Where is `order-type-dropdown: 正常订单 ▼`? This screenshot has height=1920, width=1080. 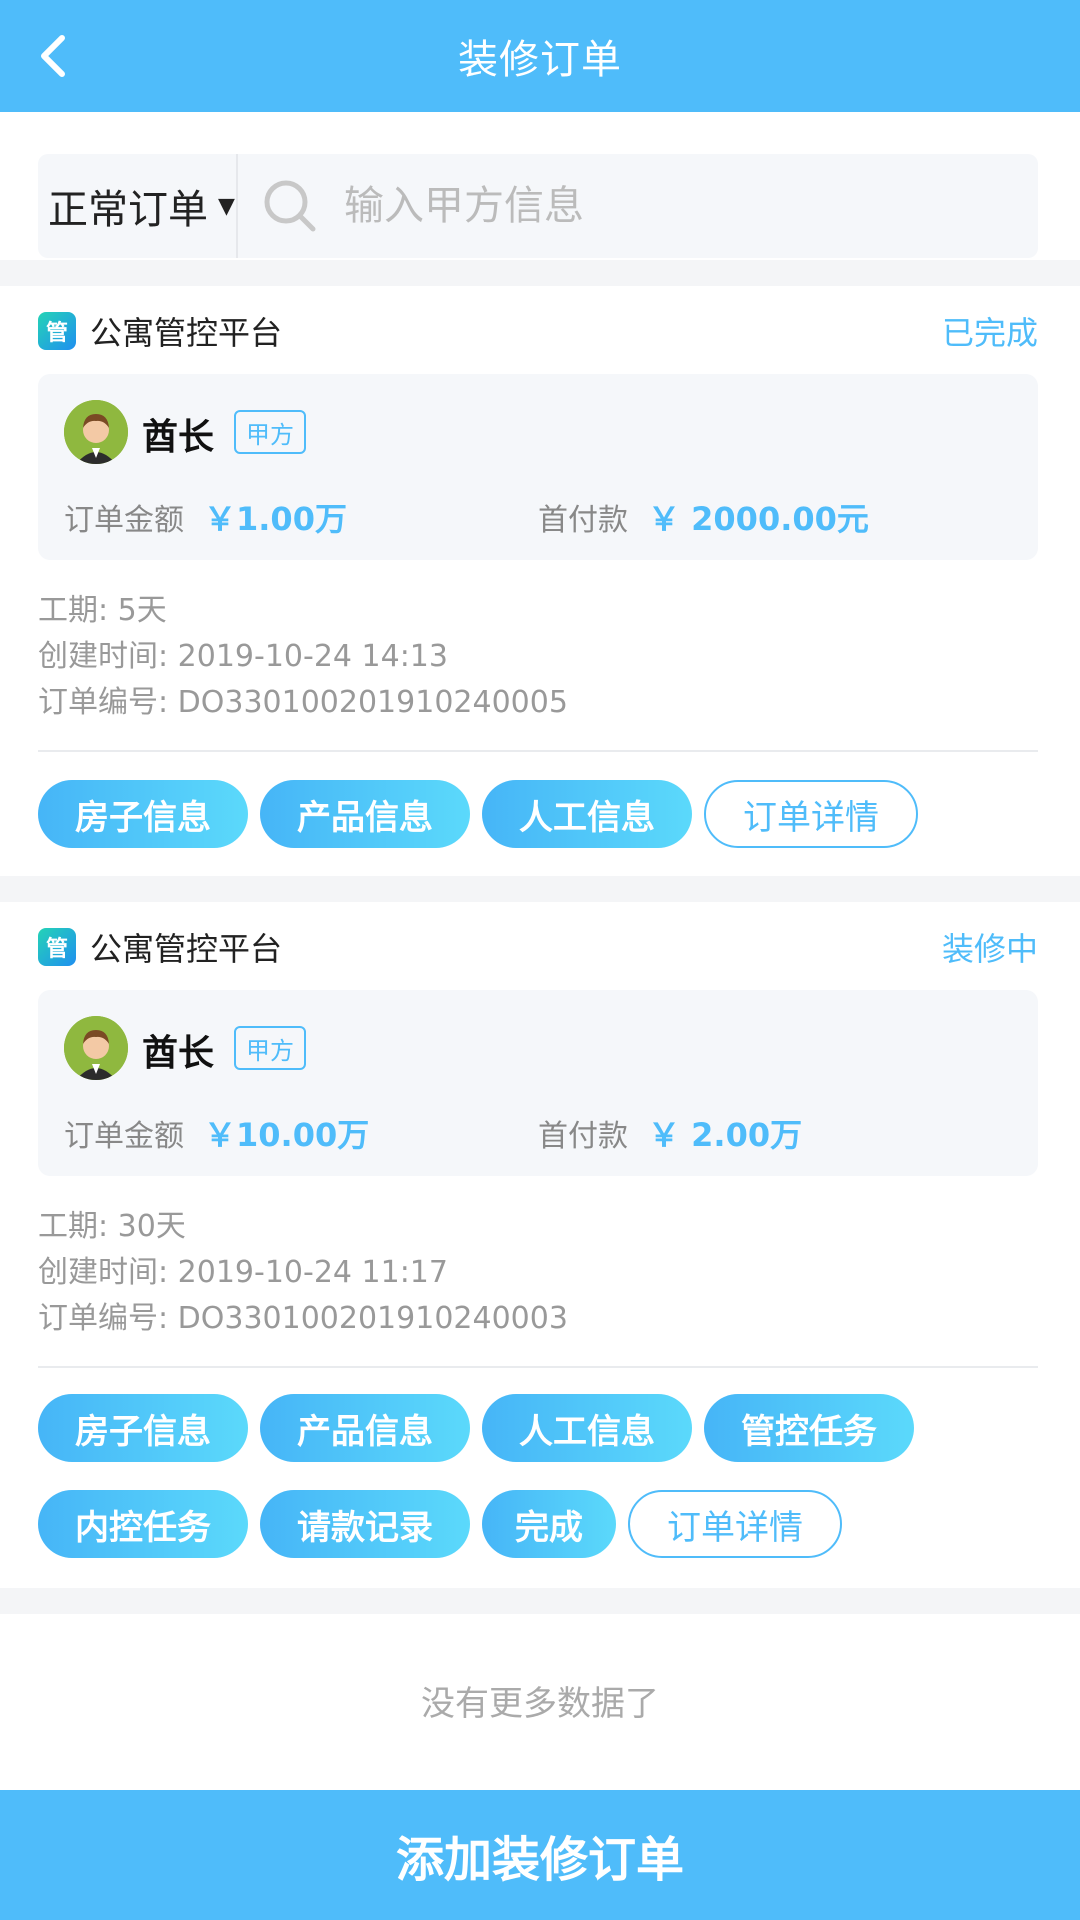
order-type-dropdown: 正常订单 ▼ is located at coordinates (138, 206).